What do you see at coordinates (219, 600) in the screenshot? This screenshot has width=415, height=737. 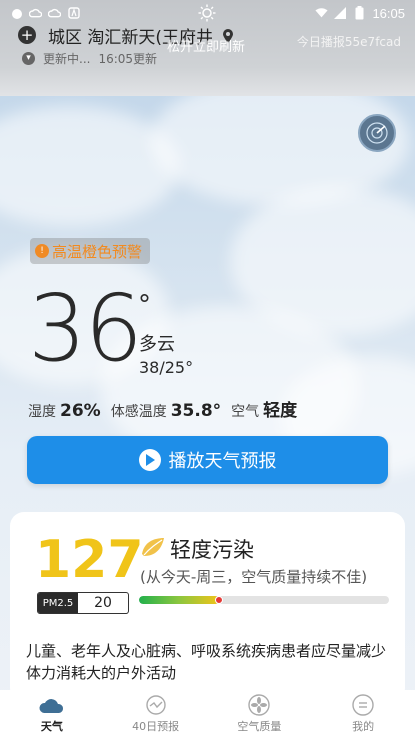 I see `aqi-marker` at bounding box center [219, 600].